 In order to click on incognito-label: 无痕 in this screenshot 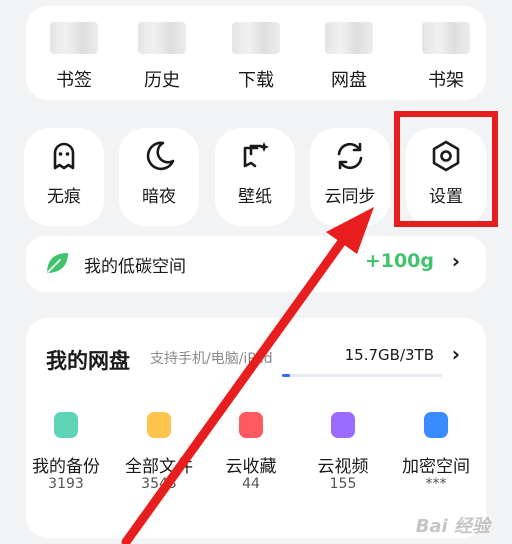, I will do `click(64, 197)`.